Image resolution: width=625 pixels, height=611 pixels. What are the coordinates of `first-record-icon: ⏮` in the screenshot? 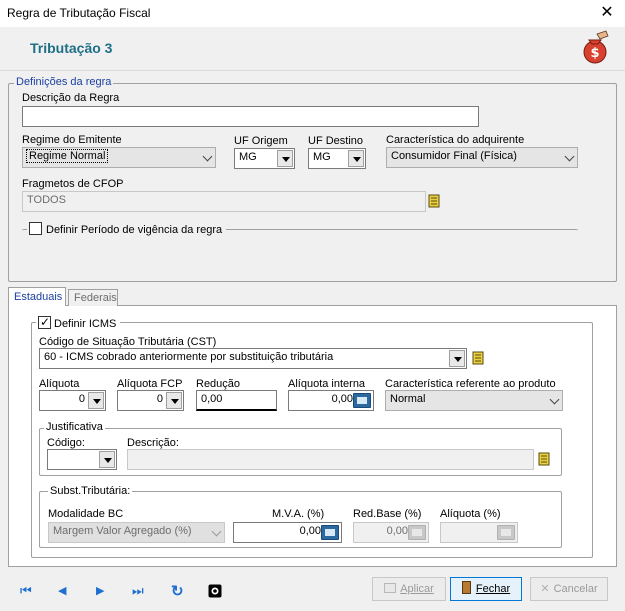 It's located at (26, 591).